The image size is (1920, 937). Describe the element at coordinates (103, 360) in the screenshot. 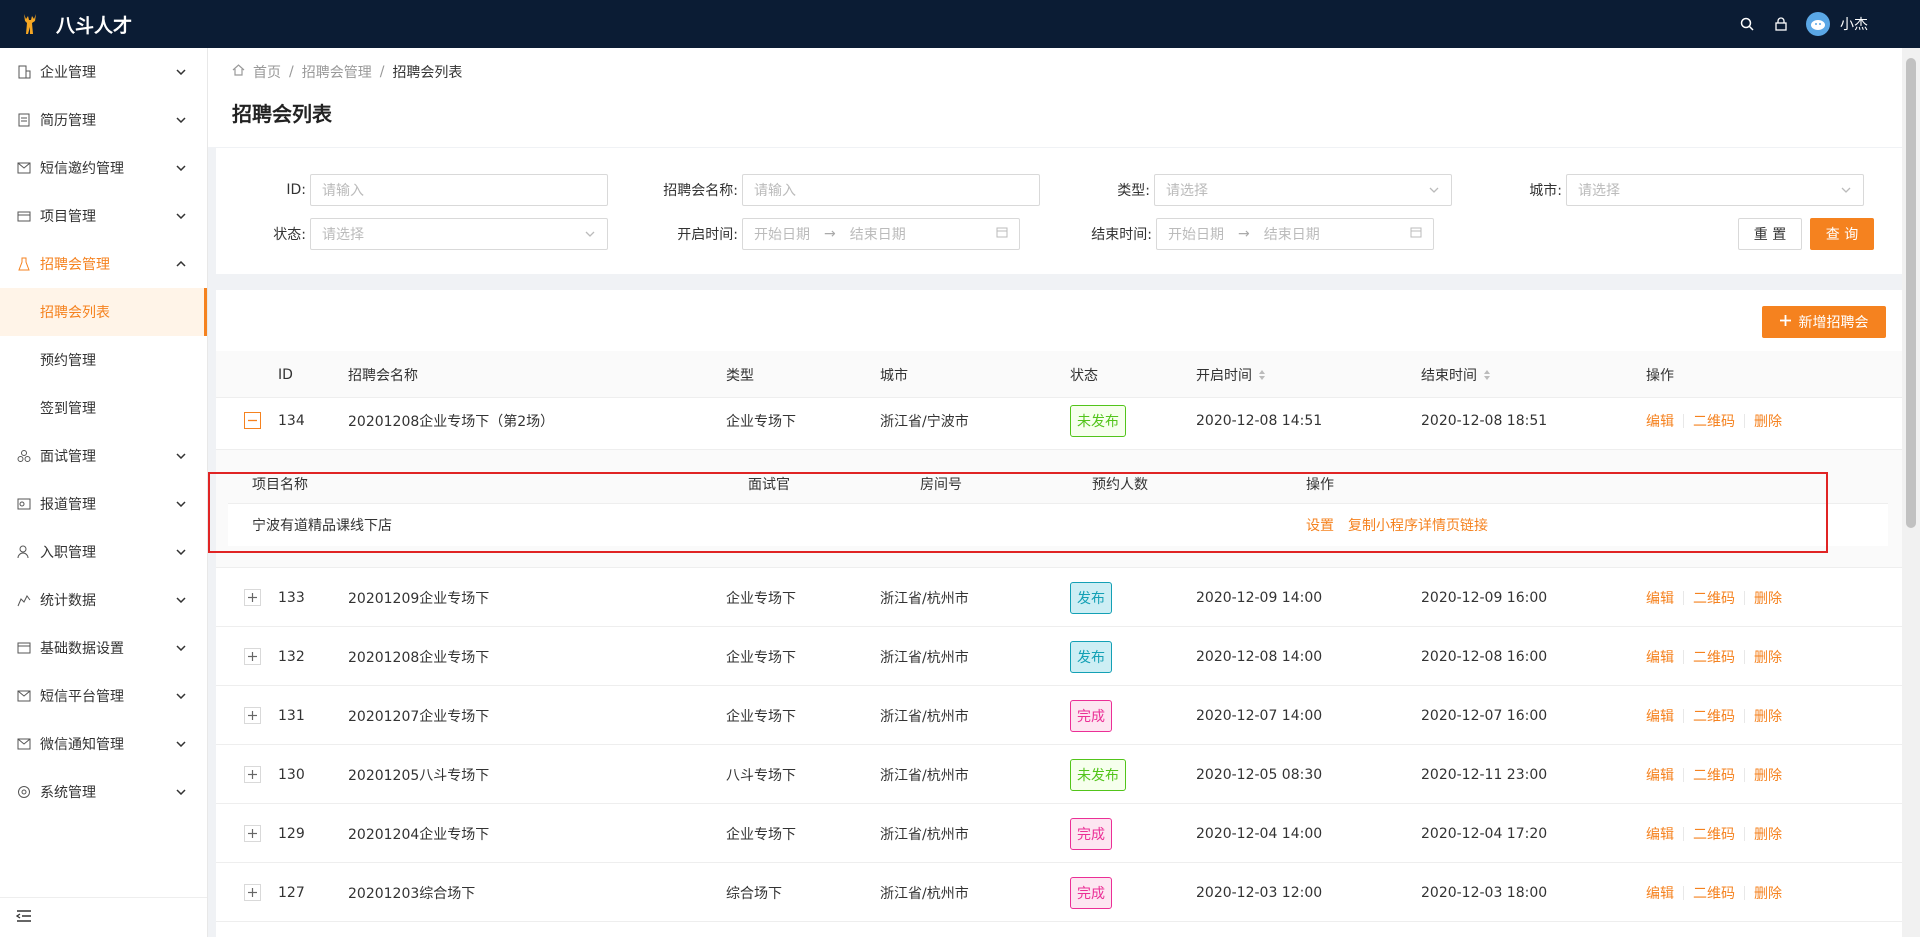

I see `sidebar-subitem-appointments: 预约管理` at that location.